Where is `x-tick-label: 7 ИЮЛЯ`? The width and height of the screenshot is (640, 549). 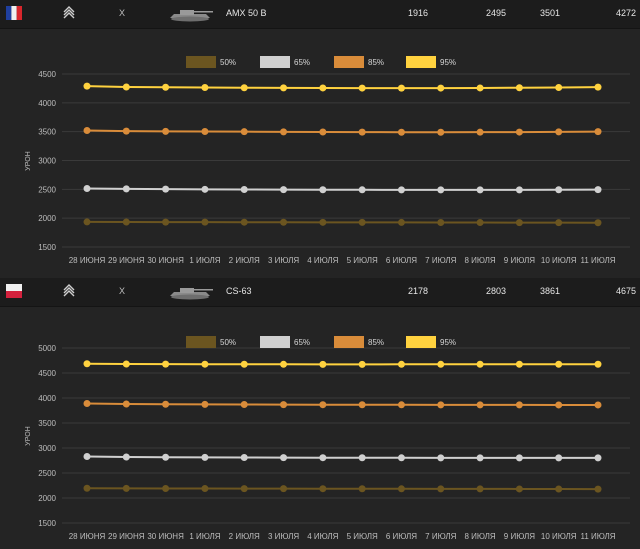 x-tick-label: 7 ИЮЛЯ is located at coordinates (440, 260).